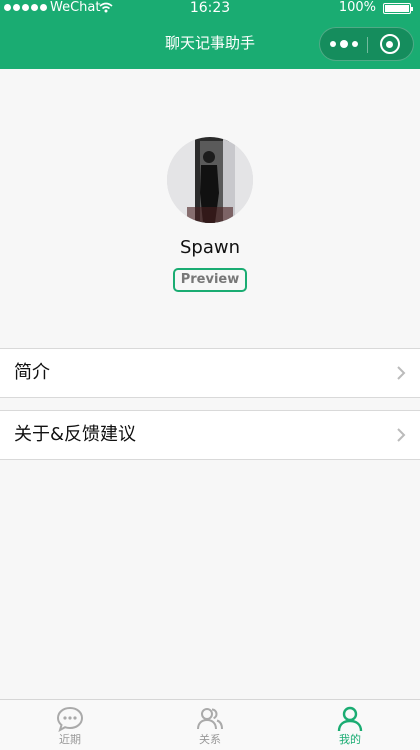 Image resolution: width=420 pixels, height=750 pixels. Describe the element at coordinates (210, 739) in the screenshot. I see `tab-label: 关系` at that location.